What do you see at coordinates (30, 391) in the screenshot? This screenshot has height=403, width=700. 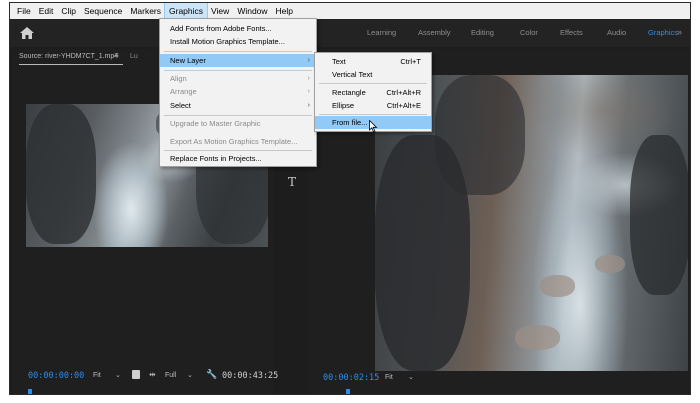 I see `source-playhead` at bounding box center [30, 391].